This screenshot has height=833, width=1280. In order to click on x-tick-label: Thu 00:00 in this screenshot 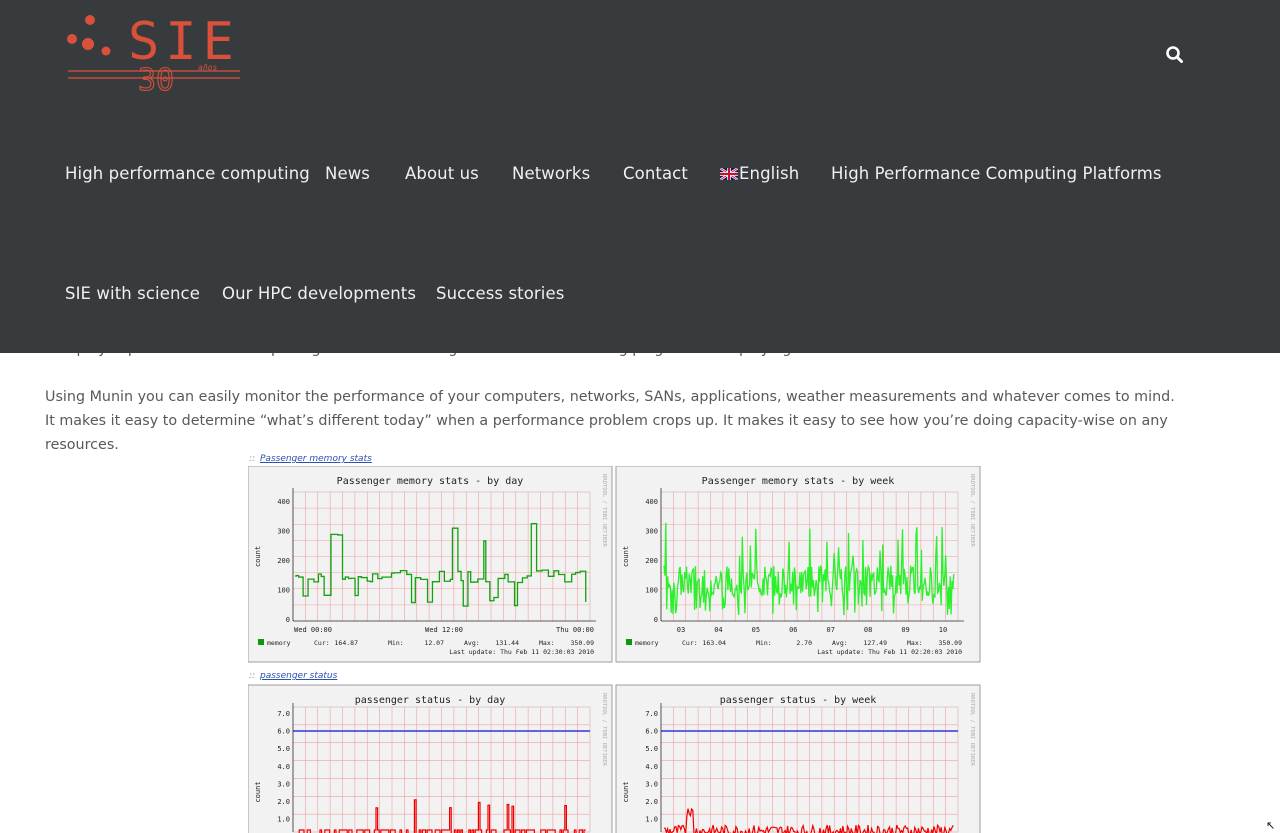, I will do `click(575, 630)`.